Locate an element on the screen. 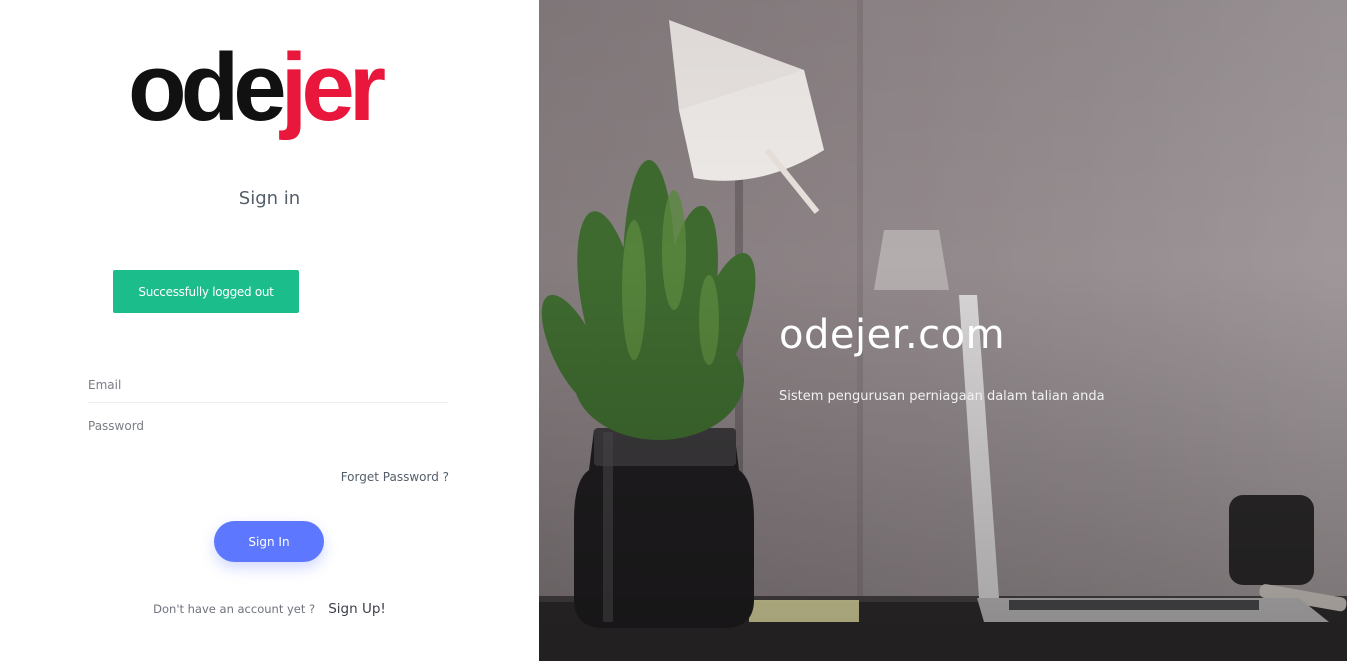 This screenshot has height=661, width=1347. email-field is located at coordinates (268, 385).